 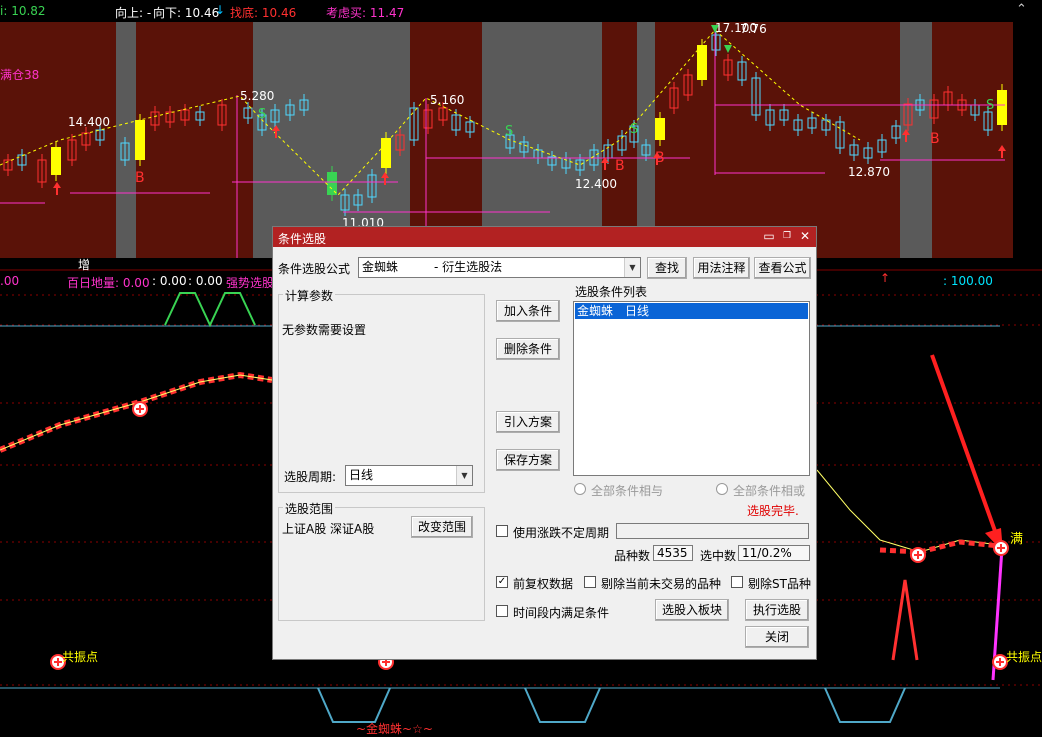 I want to click on import-scheme-button: 引入方案, so click(x=528, y=422).